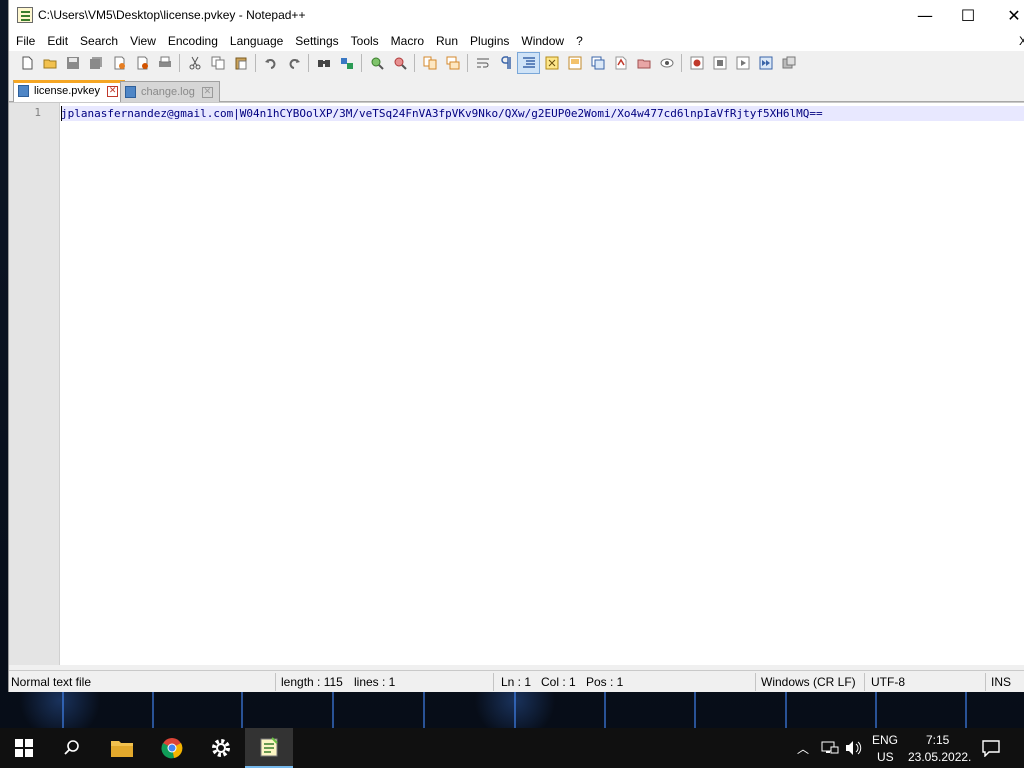 Image resolution: width=1024 pixels, height=768 pixels. I want to click on tab-bar: license.pvkey ✕ change.log ✕, so click(516, 90).